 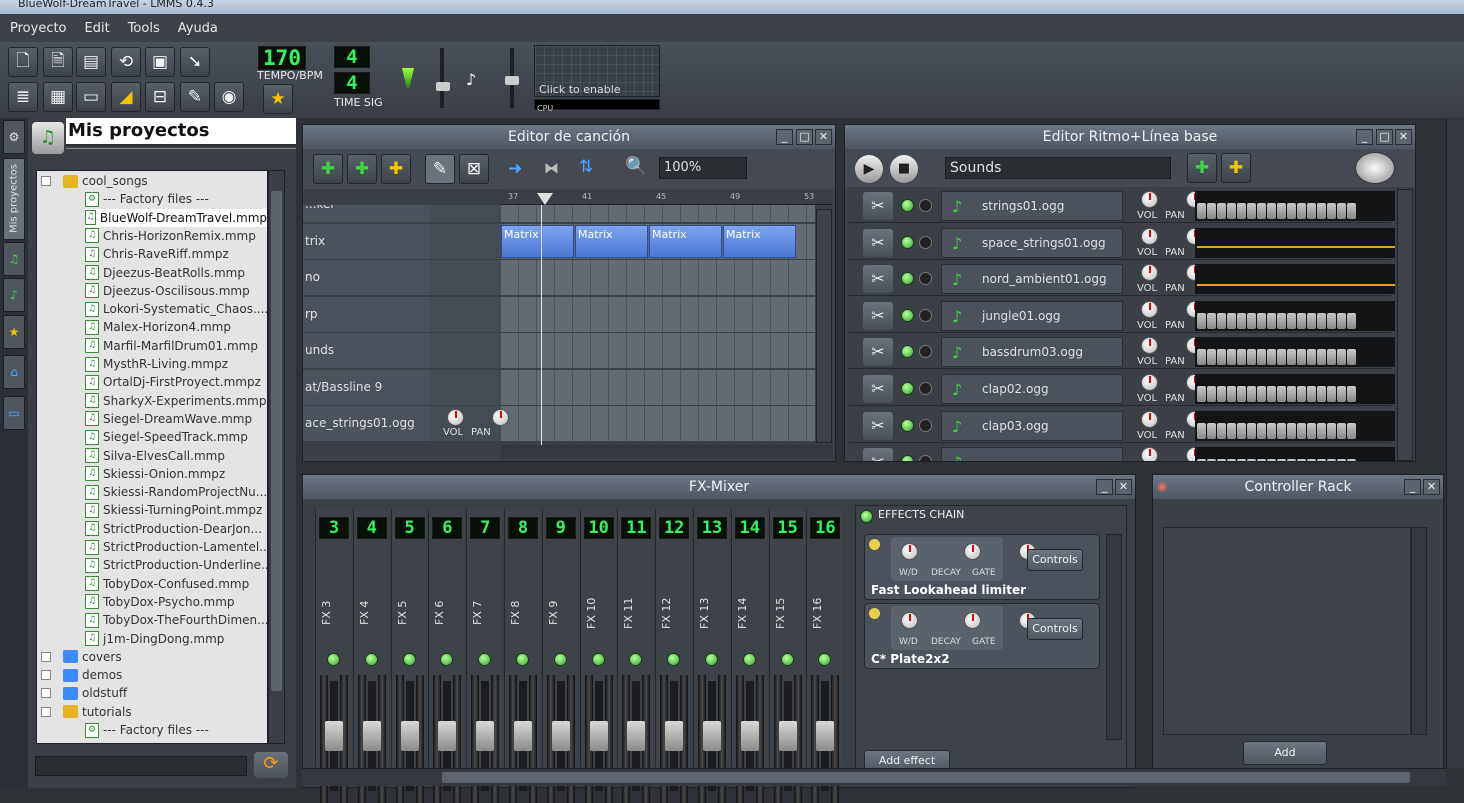 What do you see at coordinates (367, 350) in the screenshot?
I see `song-track-name: unds` at bounding box center [367, 350].